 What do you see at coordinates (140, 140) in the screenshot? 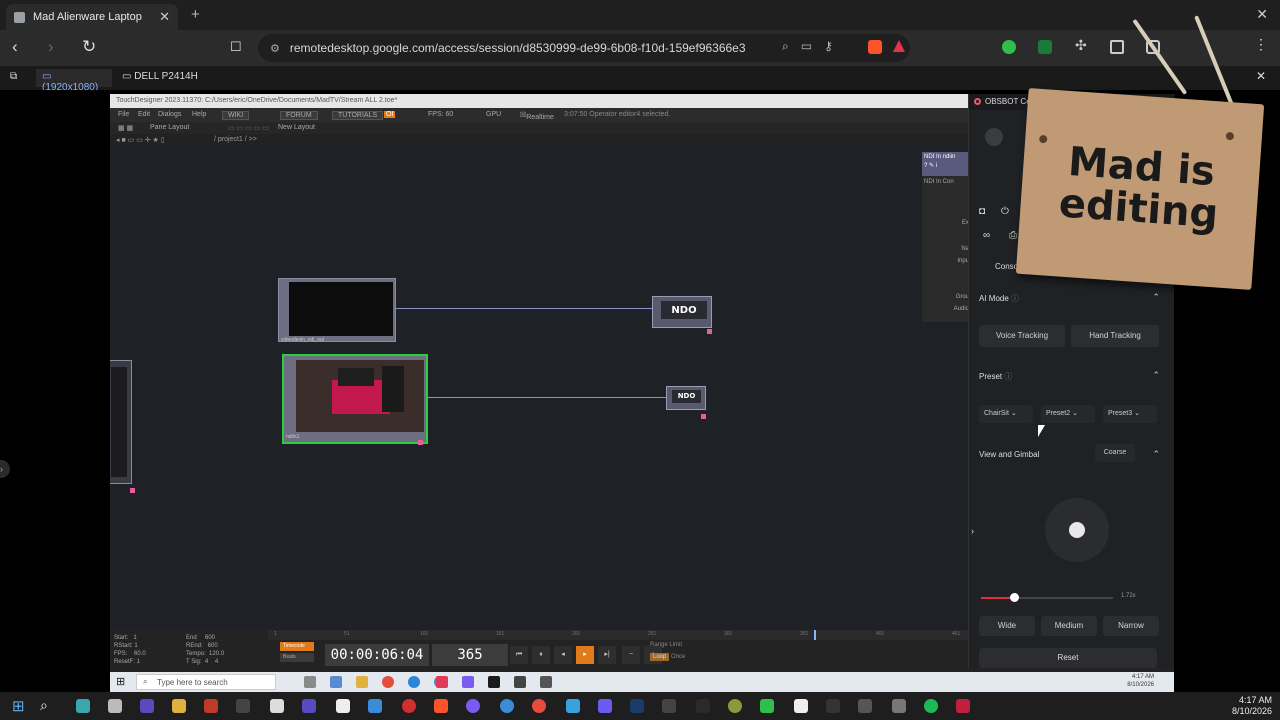
I see `path-nav-icons: ◂ ■ ▭ ▭ ✛ ★ ▯` at bounding box center [140, 140].